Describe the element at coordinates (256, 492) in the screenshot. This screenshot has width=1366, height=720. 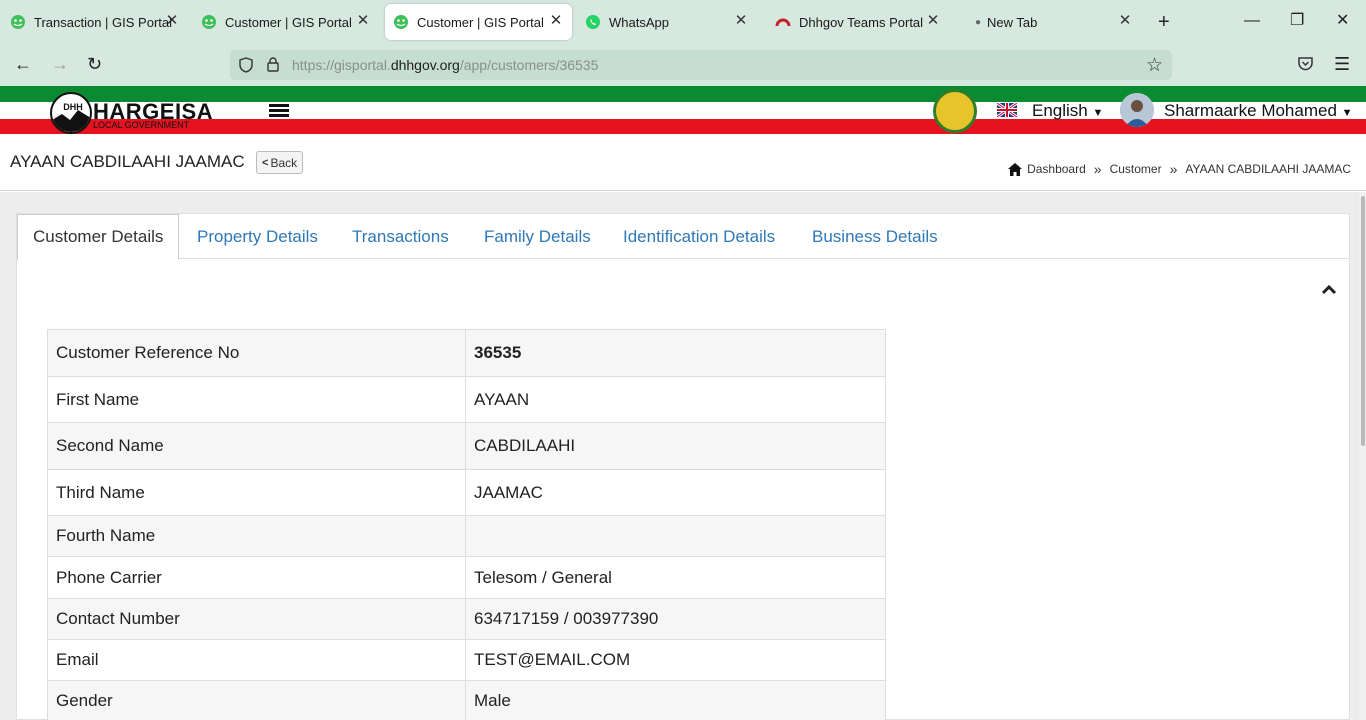
I see `row-label: Third Name` at that location.